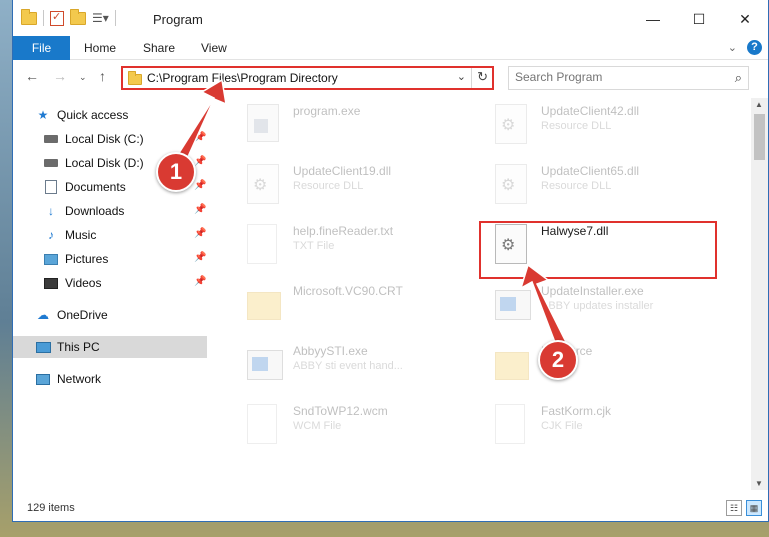  Describe the element at coordinates (543, 304) in the screenshot. I see `arrow-to-file` at that location.